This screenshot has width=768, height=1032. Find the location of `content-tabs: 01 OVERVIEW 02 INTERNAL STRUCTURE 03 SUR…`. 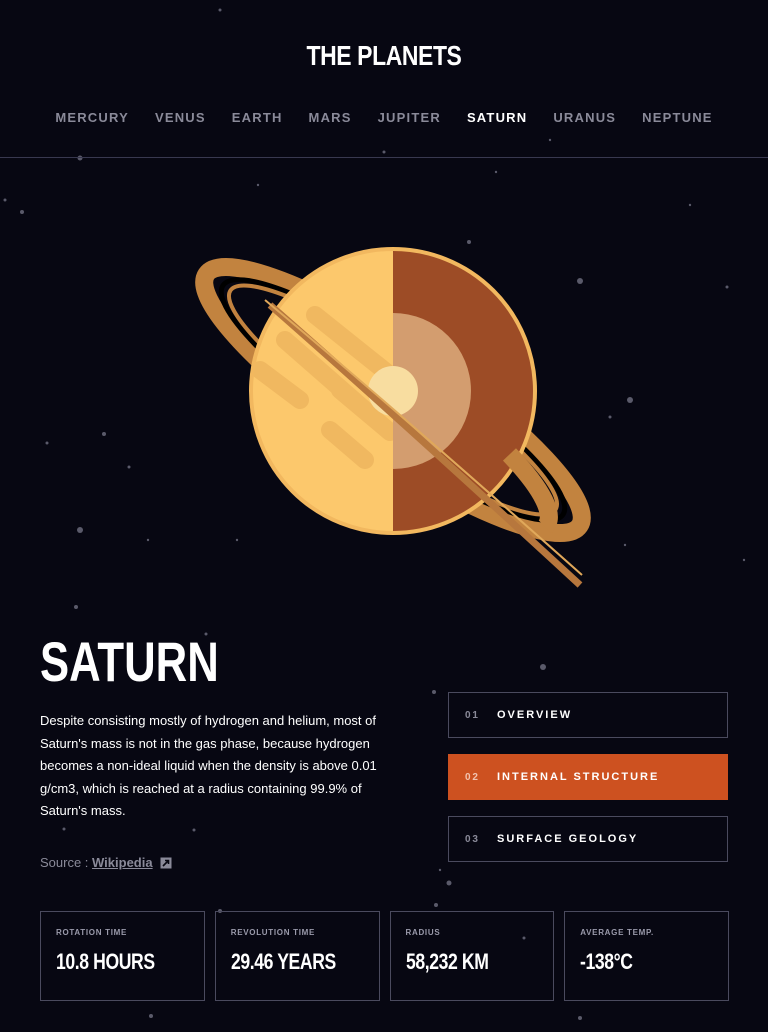

content-tabs: 01 OVERVIEW 02 INTERNAL STRUCTURE 03 SUR… is located at coordinates (588, 785).